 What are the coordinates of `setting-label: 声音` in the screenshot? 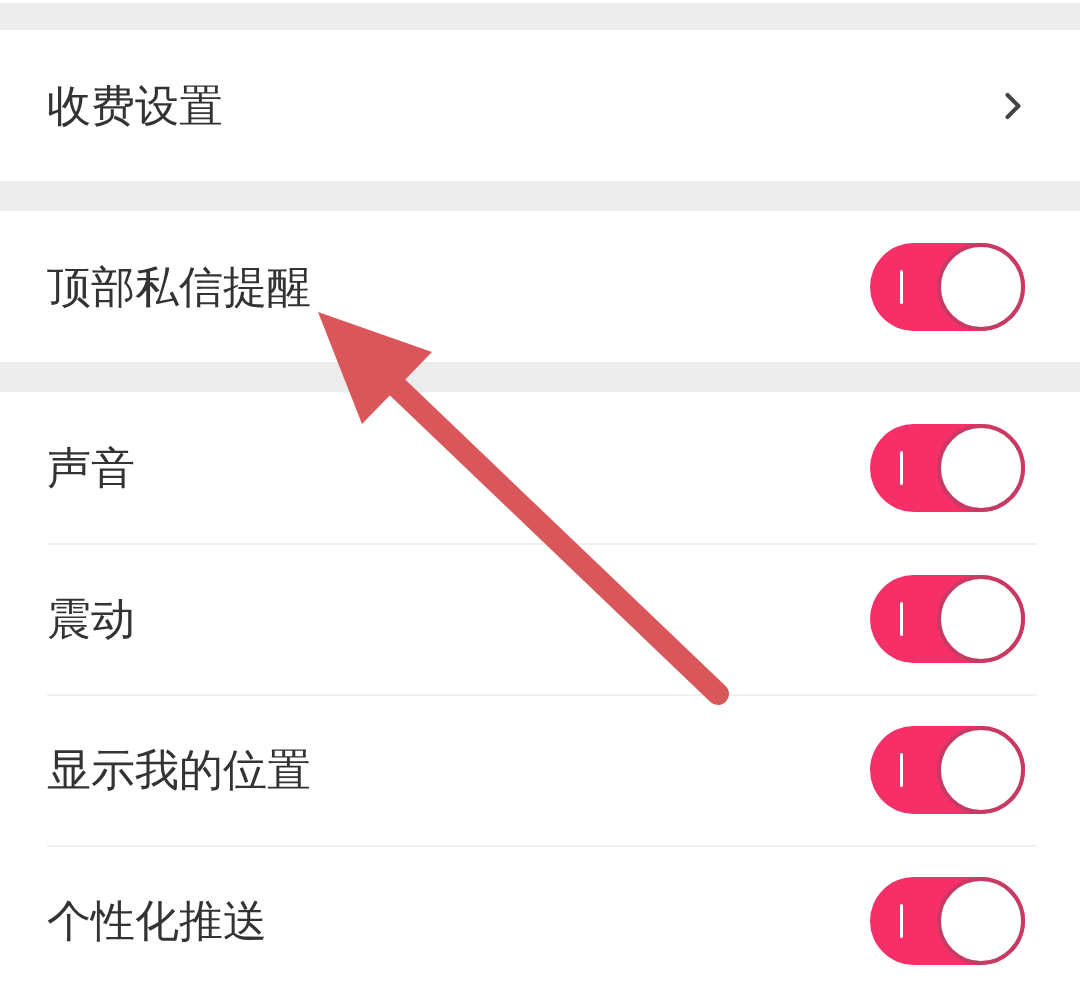 It's located at (91, 467).